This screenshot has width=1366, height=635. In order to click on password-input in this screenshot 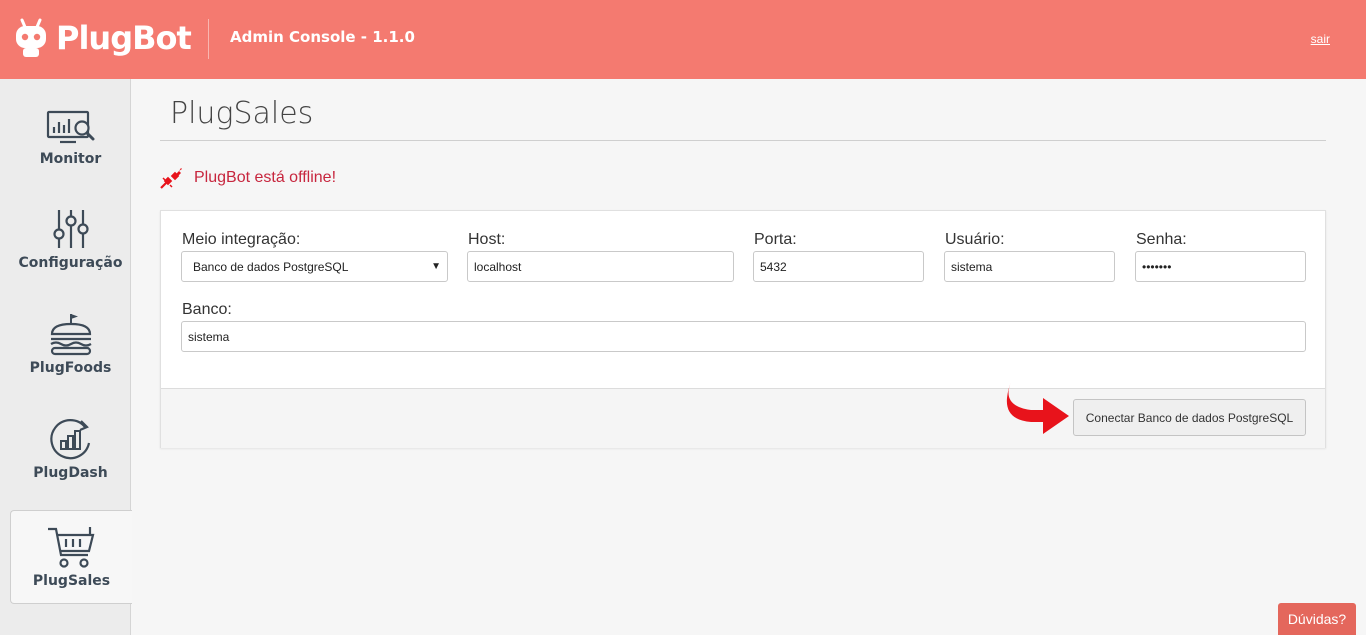, I will do `click(1220, 266)`.